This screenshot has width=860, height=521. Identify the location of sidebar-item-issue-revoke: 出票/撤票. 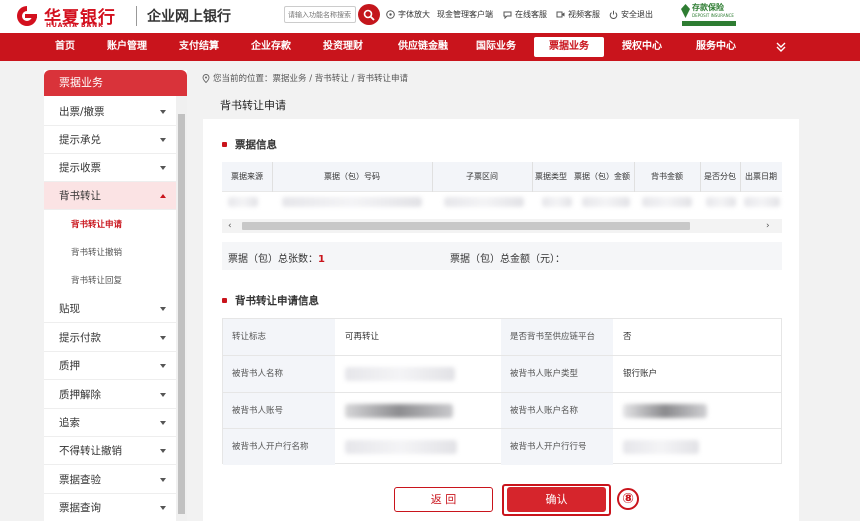
(110, 112).